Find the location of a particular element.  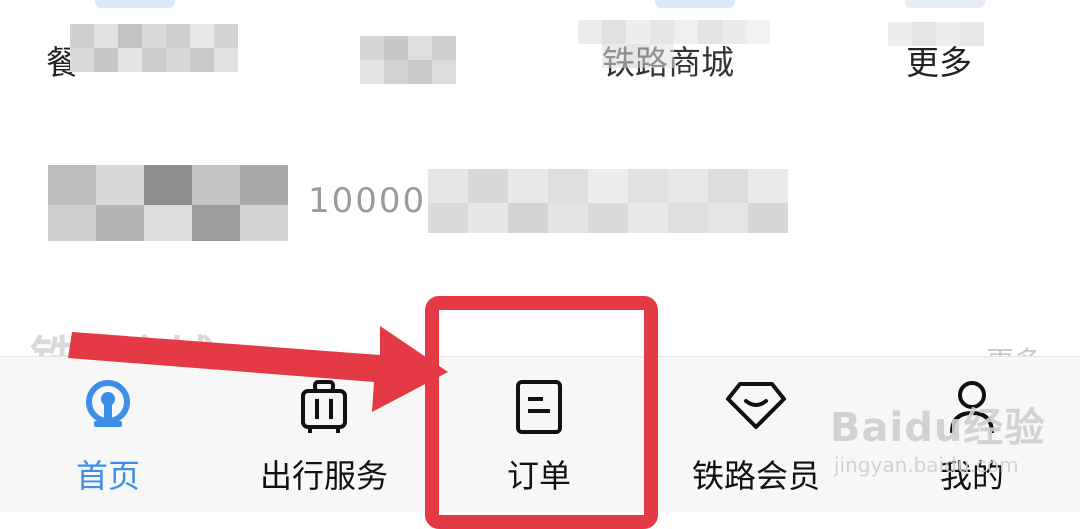

watermark: Baidu经验 jingyan.baidu.com is located at coordinates (937, 436).